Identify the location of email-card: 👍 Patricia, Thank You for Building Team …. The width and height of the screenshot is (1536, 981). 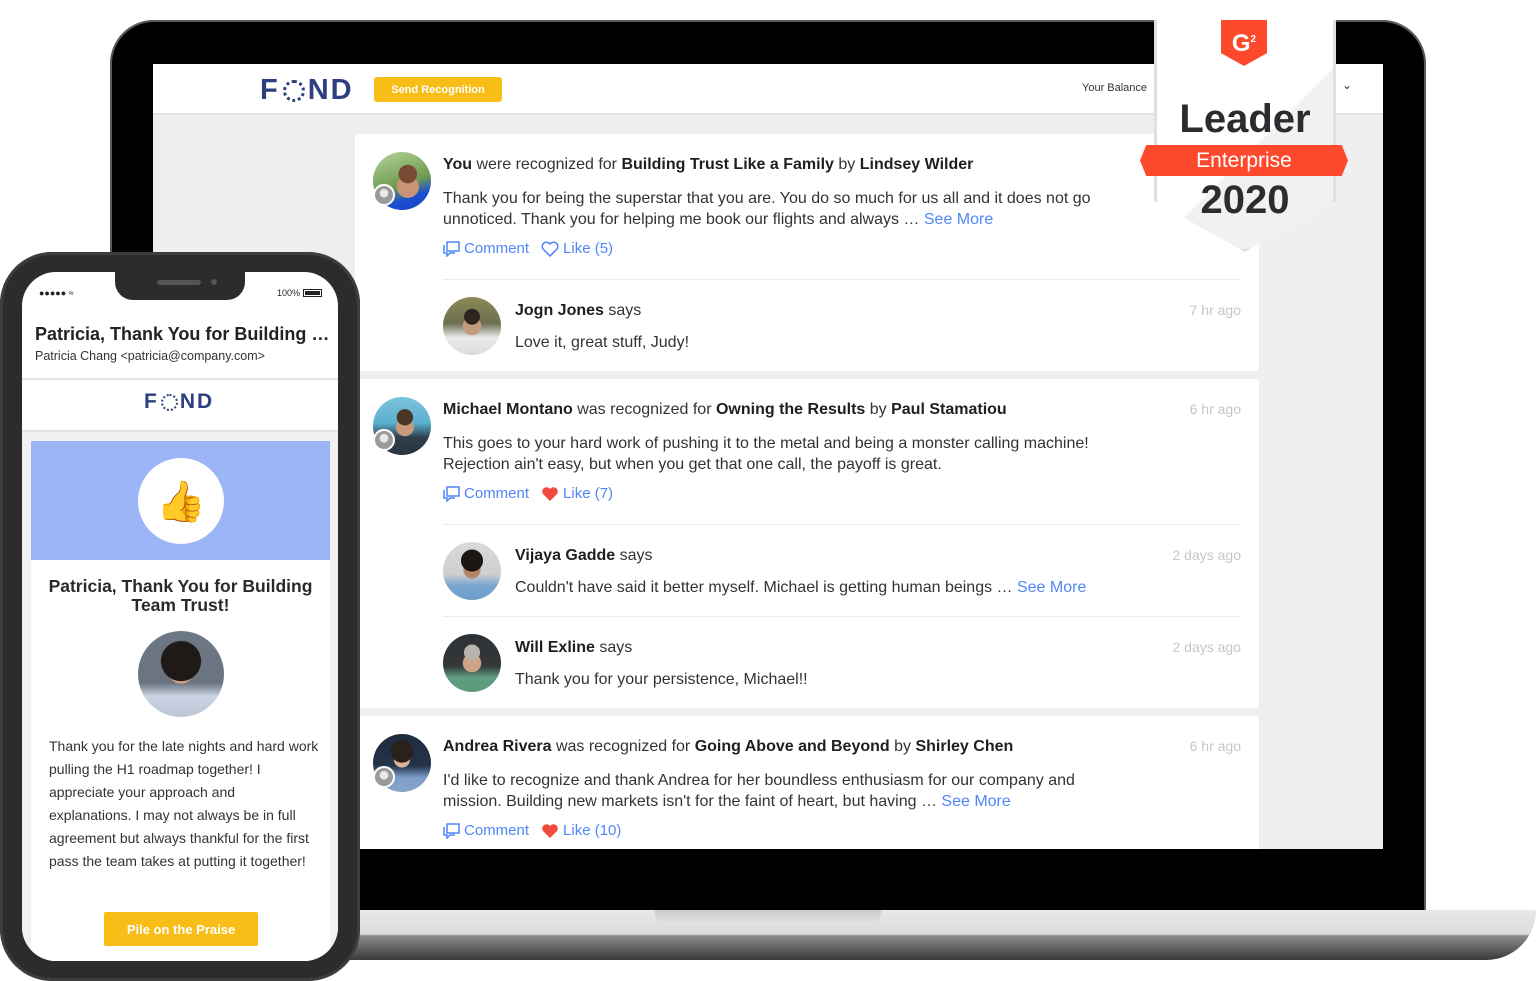
(180, 701).